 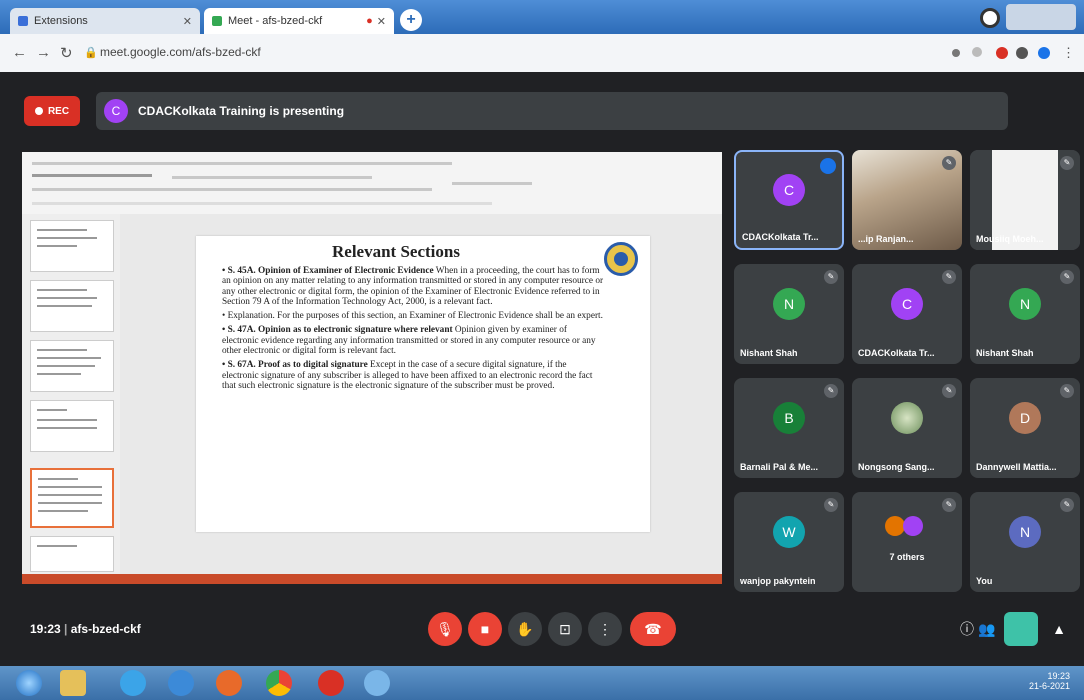 What do you see at coordinates (605, 629) in the screenshot?
I see `more-icon: ⋮` at bounding box center [605, 629].